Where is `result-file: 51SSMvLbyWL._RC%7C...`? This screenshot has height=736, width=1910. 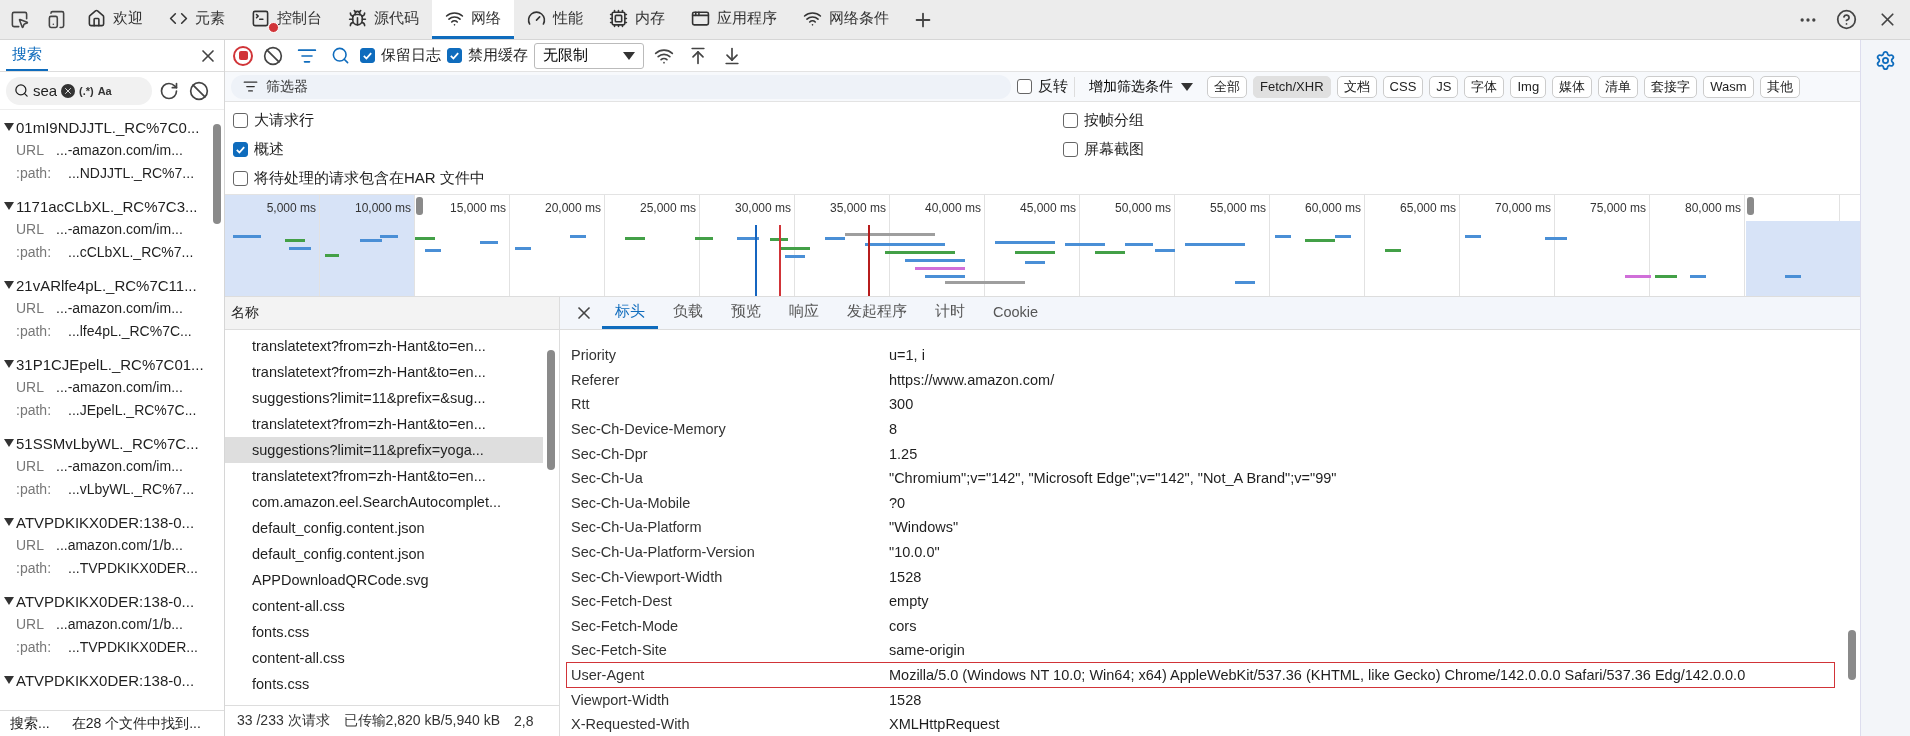 result-file: 51SSMvLbyWL._RC%7C... is located at coordinates (107, 443).